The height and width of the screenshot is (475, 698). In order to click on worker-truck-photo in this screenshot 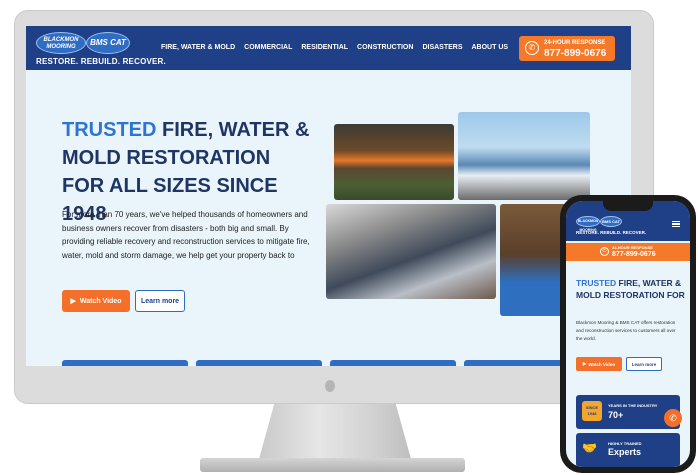, I will do `click(524, 156)`.